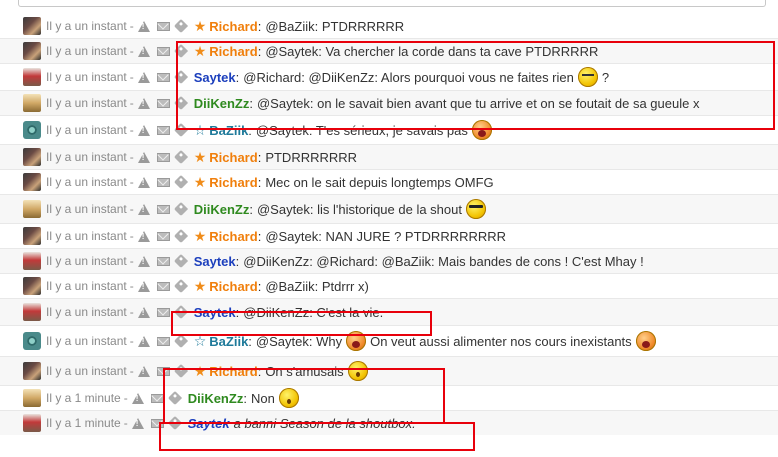  Describe the element at coordinates (335, 26) in the screenshot. I see `message-text: @BaZiik: PTDRRRRRR` at that location.